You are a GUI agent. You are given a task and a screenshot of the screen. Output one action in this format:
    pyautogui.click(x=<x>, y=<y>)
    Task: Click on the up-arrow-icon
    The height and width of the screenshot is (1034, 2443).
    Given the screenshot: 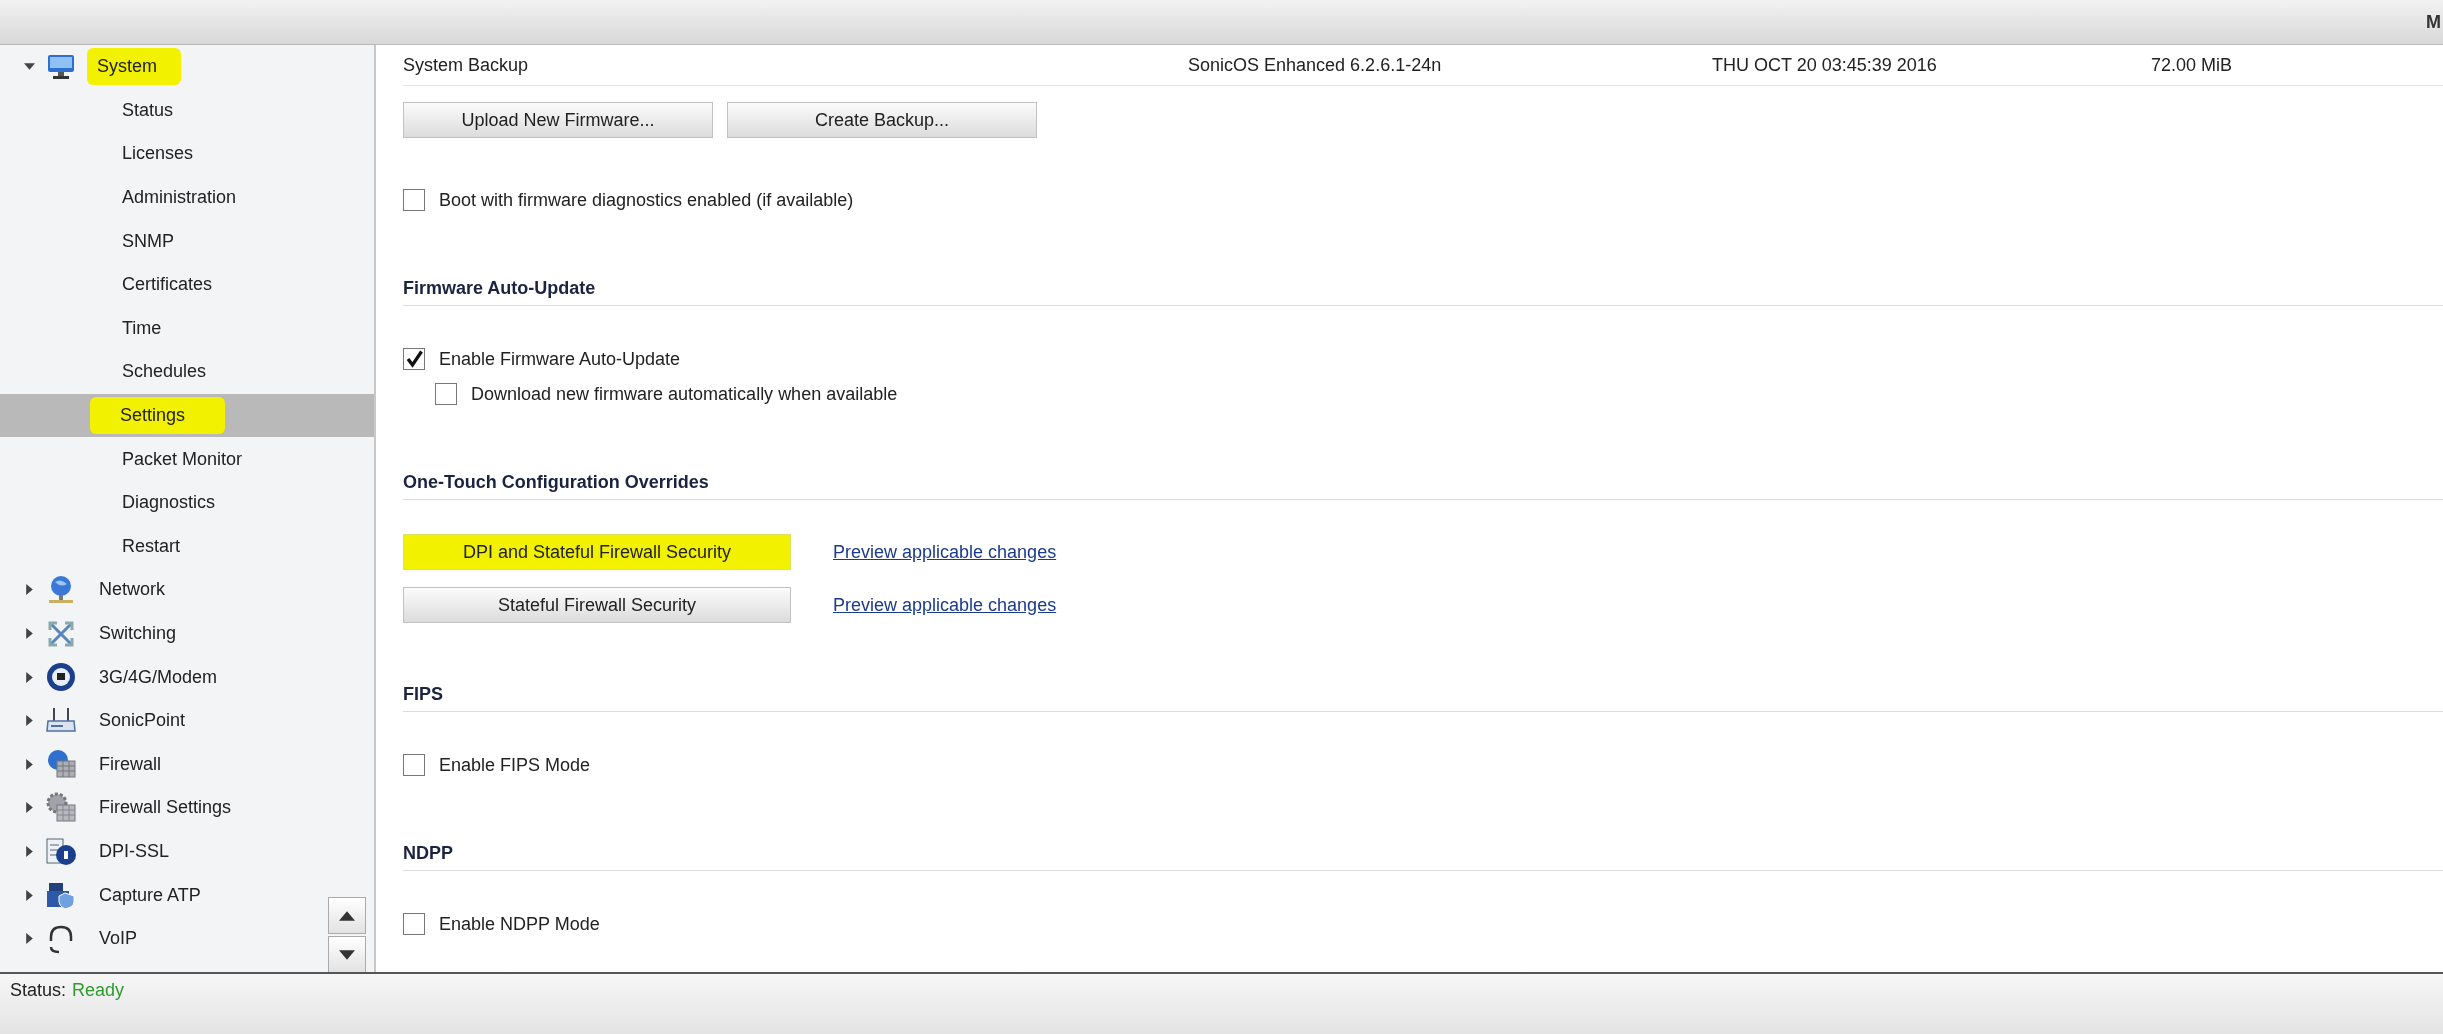 What is the action you would take?
    pyautogui.click(x=347, y=915)
    